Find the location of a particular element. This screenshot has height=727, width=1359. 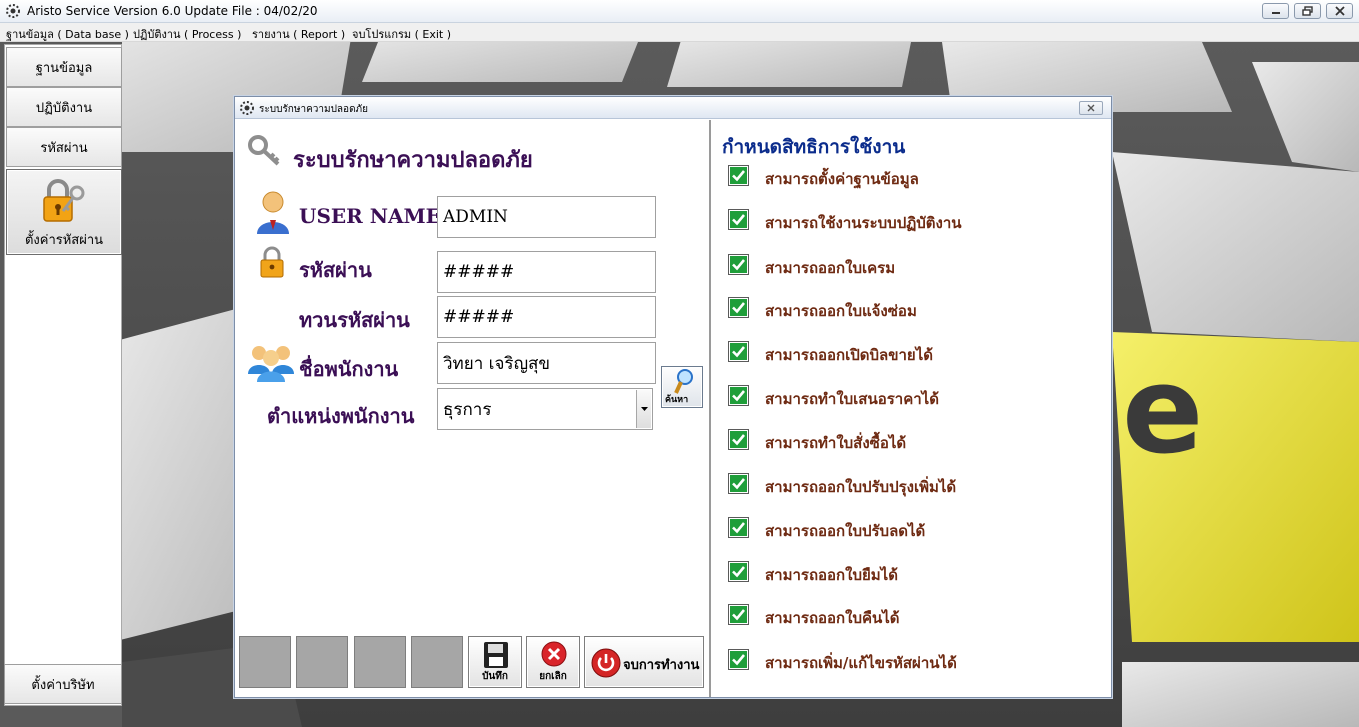

sidebar-item-label: ฐานข้อมูล is located at coordinates (64, 68).